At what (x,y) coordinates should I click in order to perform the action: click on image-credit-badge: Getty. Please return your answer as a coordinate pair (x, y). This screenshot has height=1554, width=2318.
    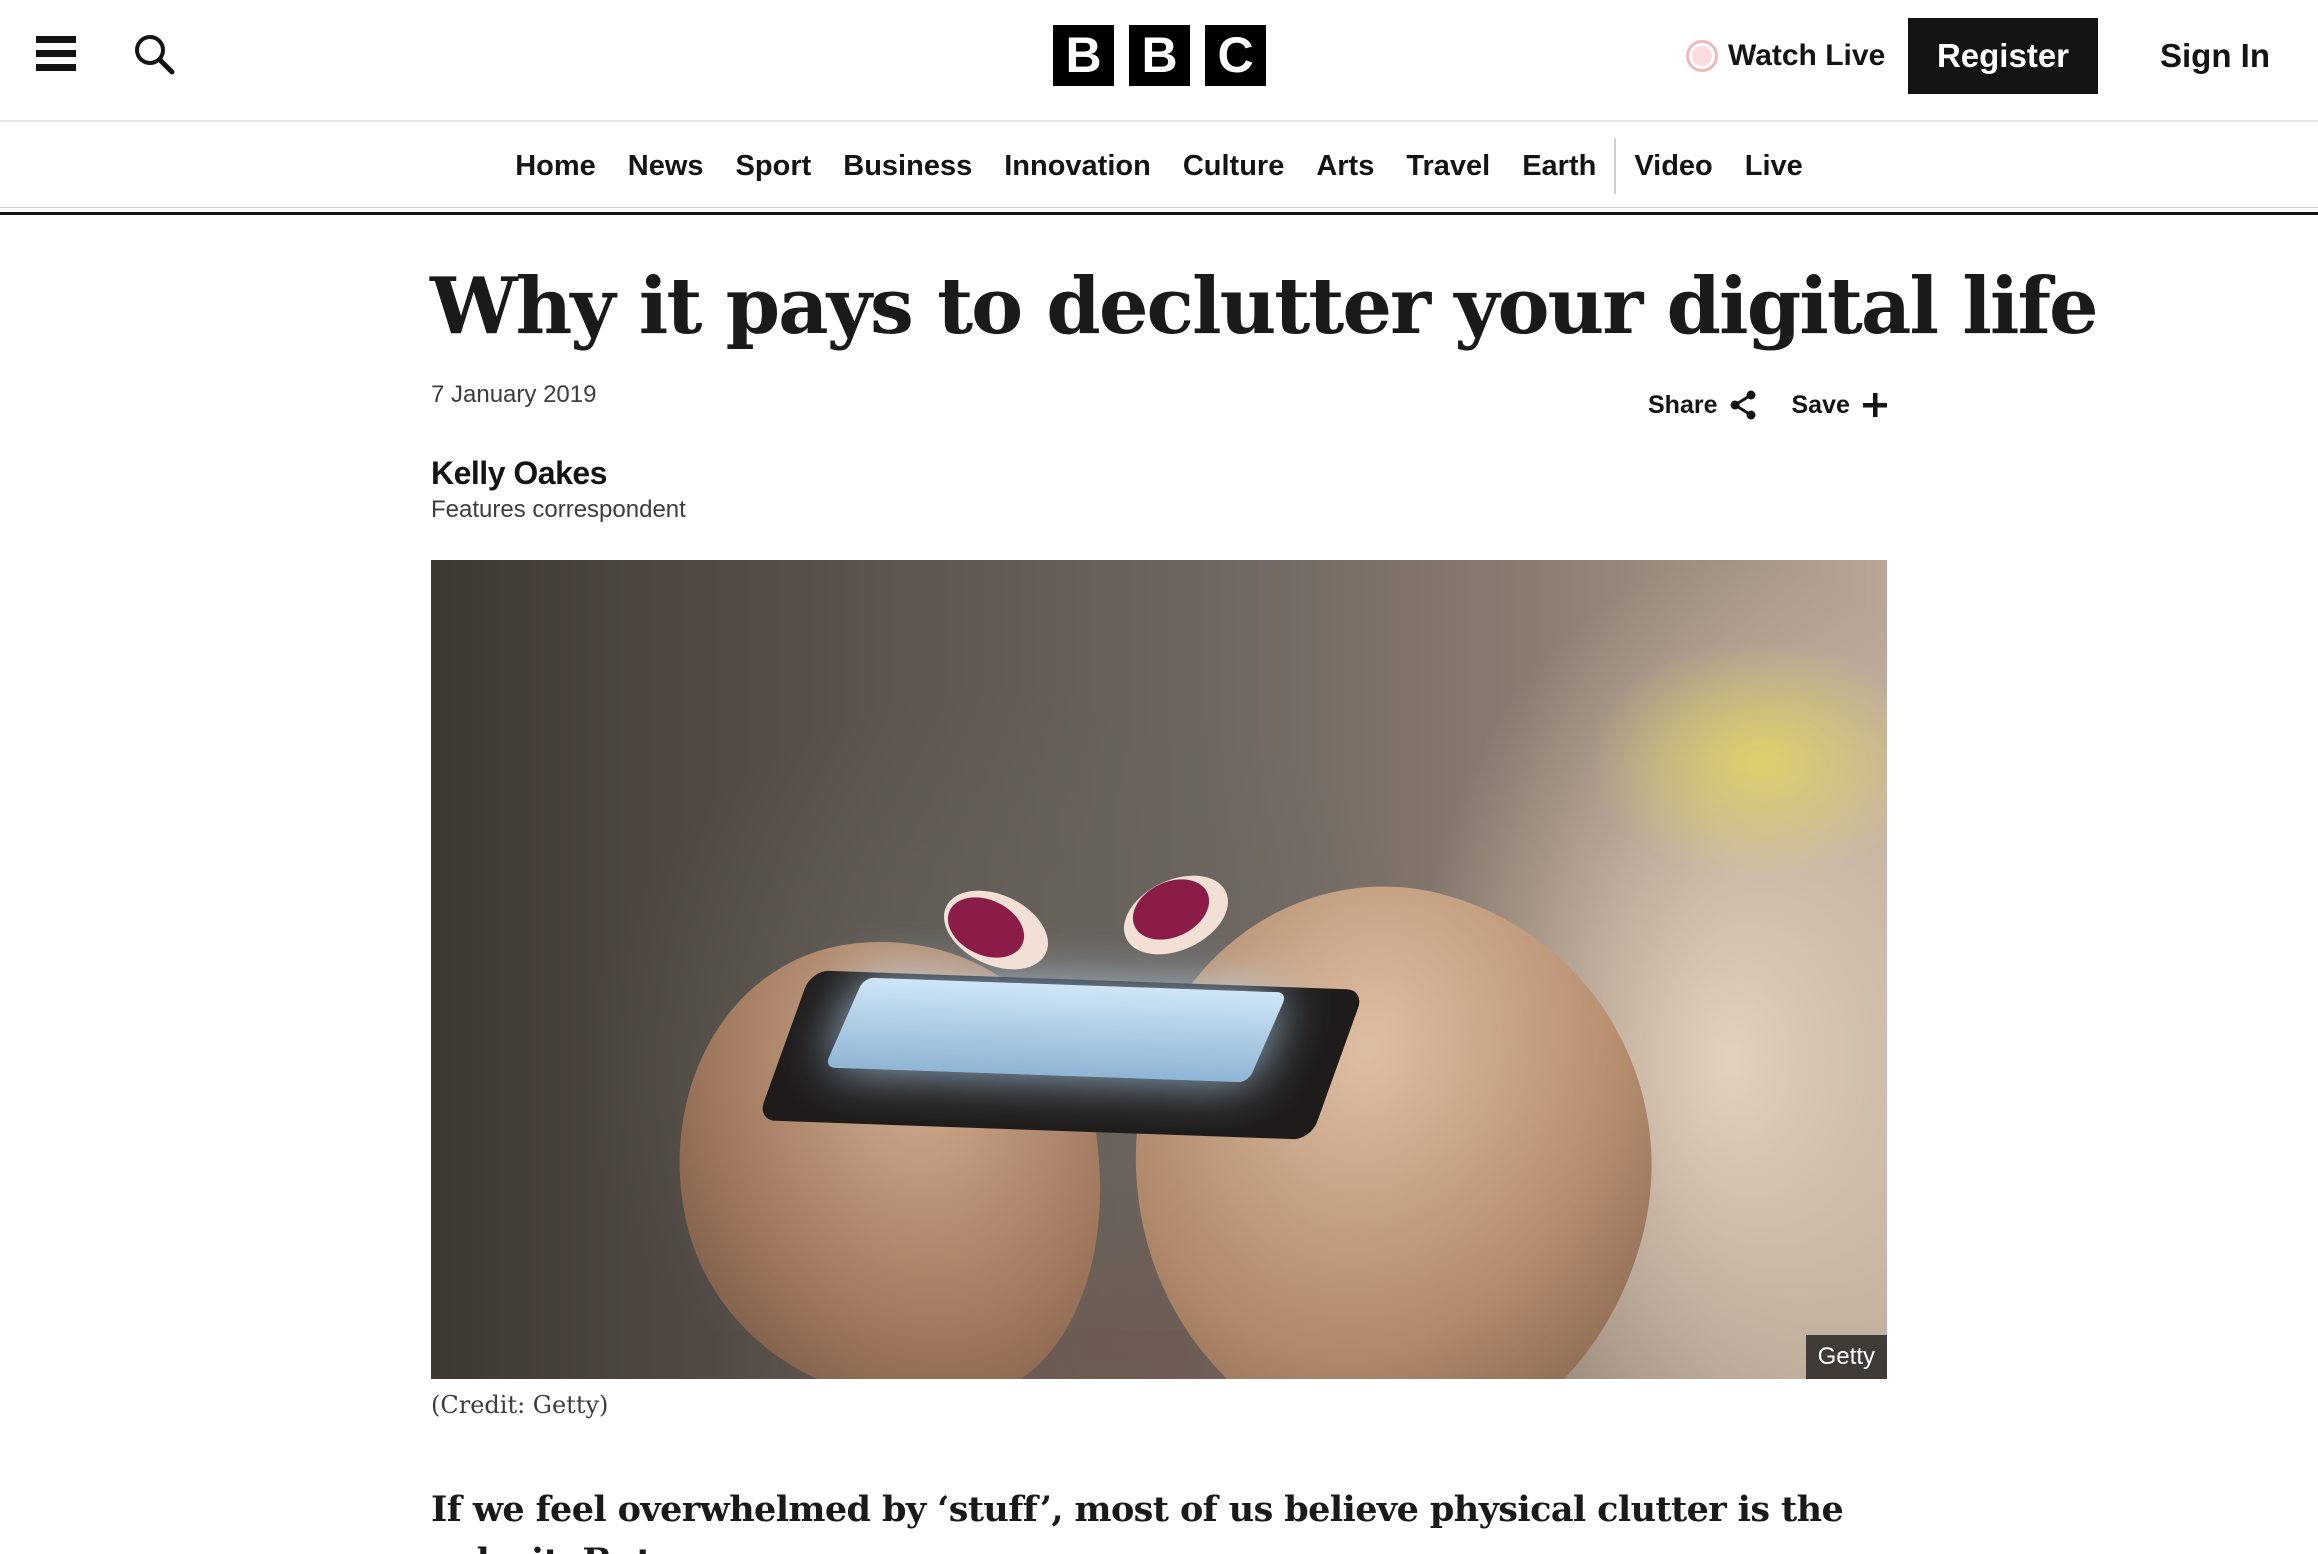
    Looking at the image, I should click on (1846, 1357).